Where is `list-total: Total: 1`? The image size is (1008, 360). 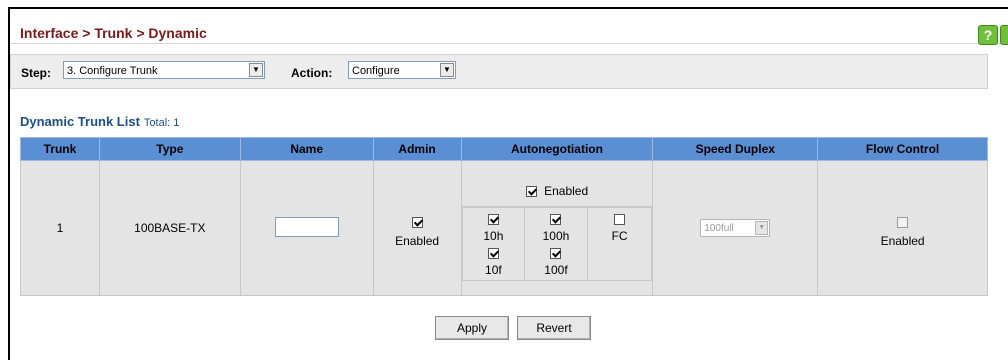
list-total: Total: 1 is located at coordinates (161, 123).